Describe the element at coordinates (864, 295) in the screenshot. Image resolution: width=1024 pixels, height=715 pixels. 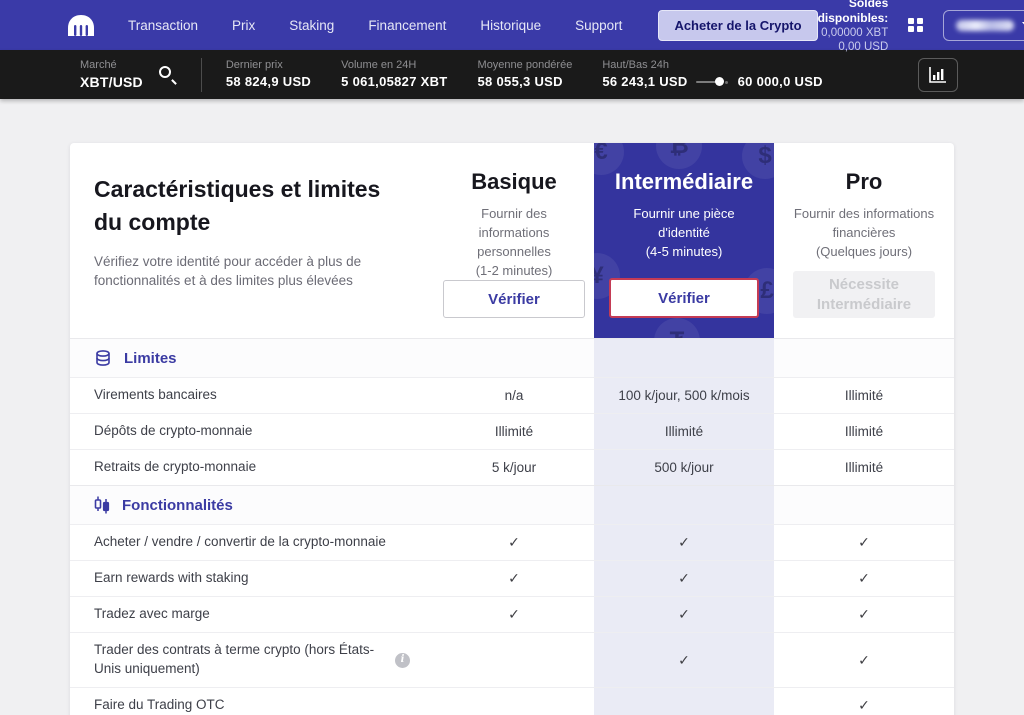
I see `requires-intermediaire-button: Nécessite Intermédiaire` at that location.